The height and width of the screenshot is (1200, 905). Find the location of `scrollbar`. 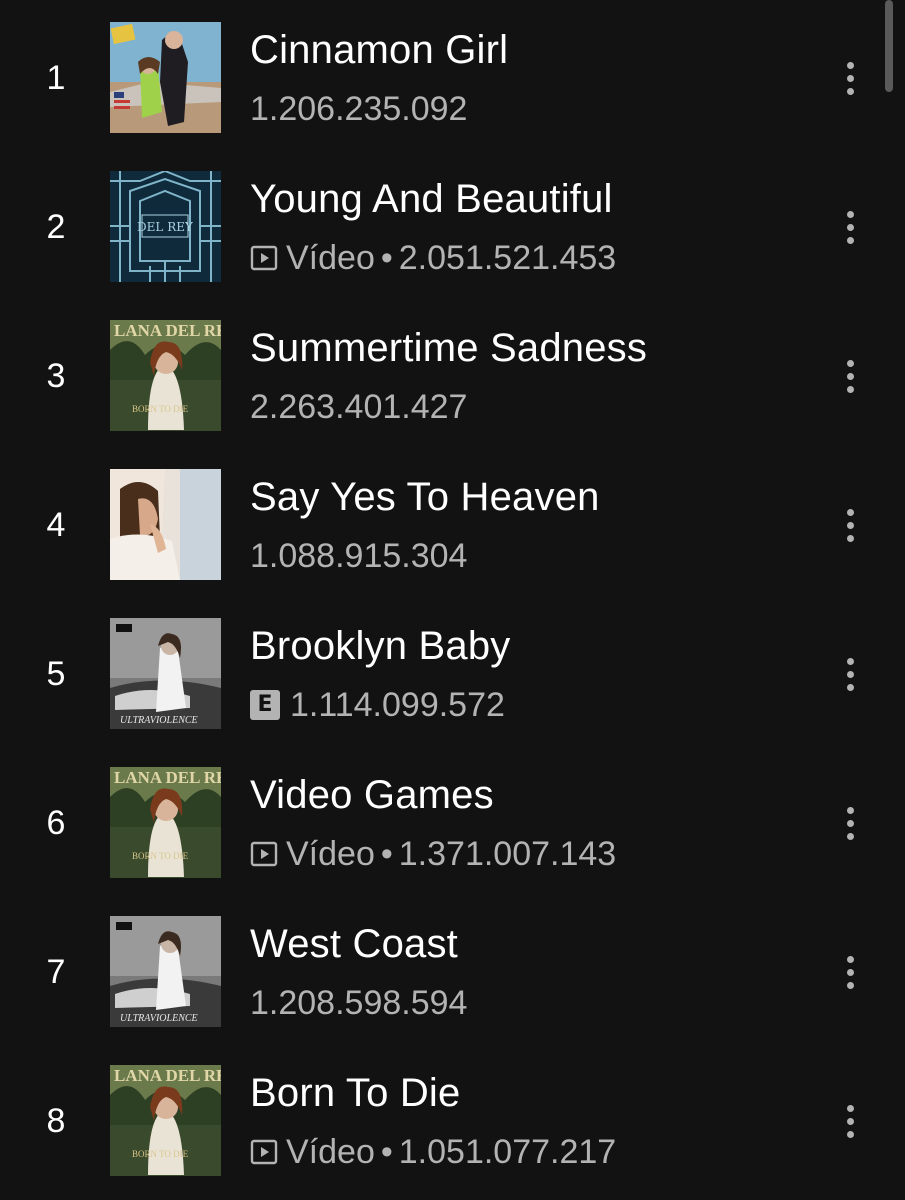

scrollbar is located at coordinates (889, 46).